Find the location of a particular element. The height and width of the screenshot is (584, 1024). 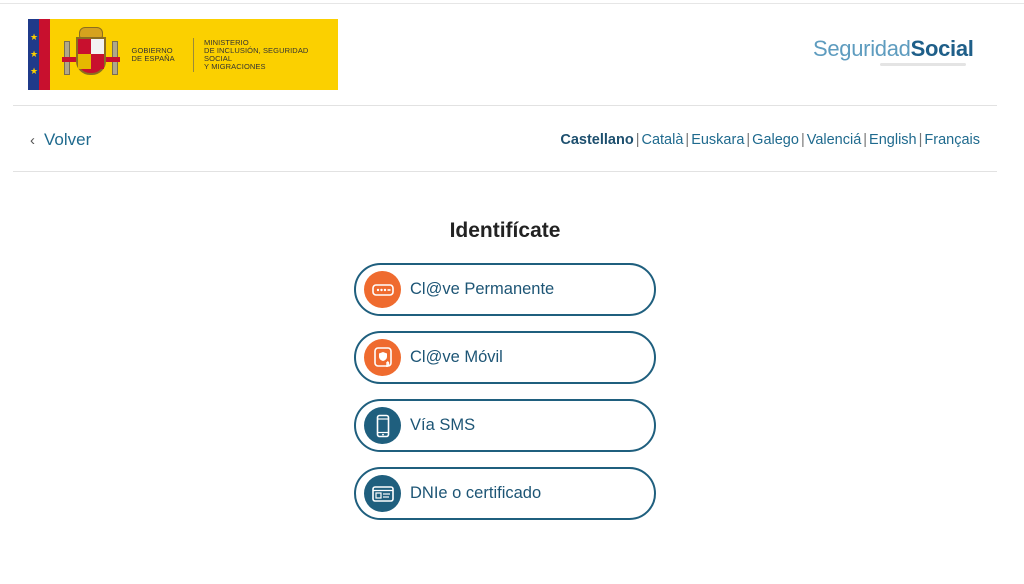

header-divider is located at coordinates (505, 105).